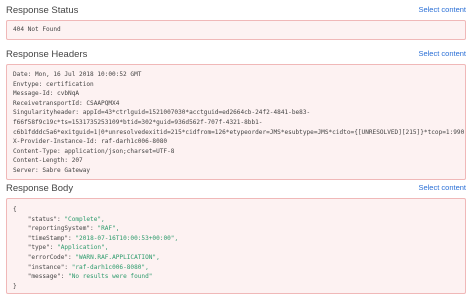 The width and height of the screenshot is (474, 298). I want to click on json-value: "Application",, so click(83, 248).